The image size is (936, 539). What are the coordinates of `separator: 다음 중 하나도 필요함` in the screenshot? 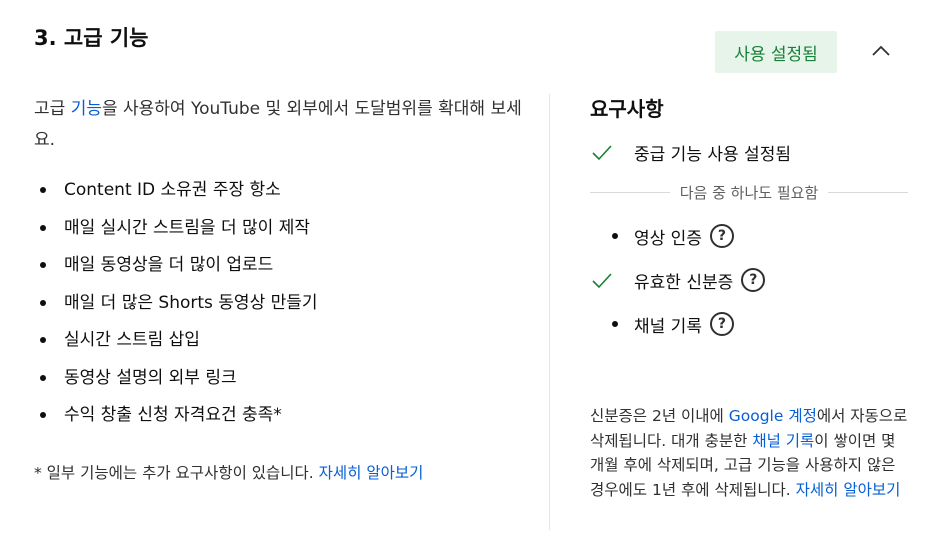 It's located at (749, 192).